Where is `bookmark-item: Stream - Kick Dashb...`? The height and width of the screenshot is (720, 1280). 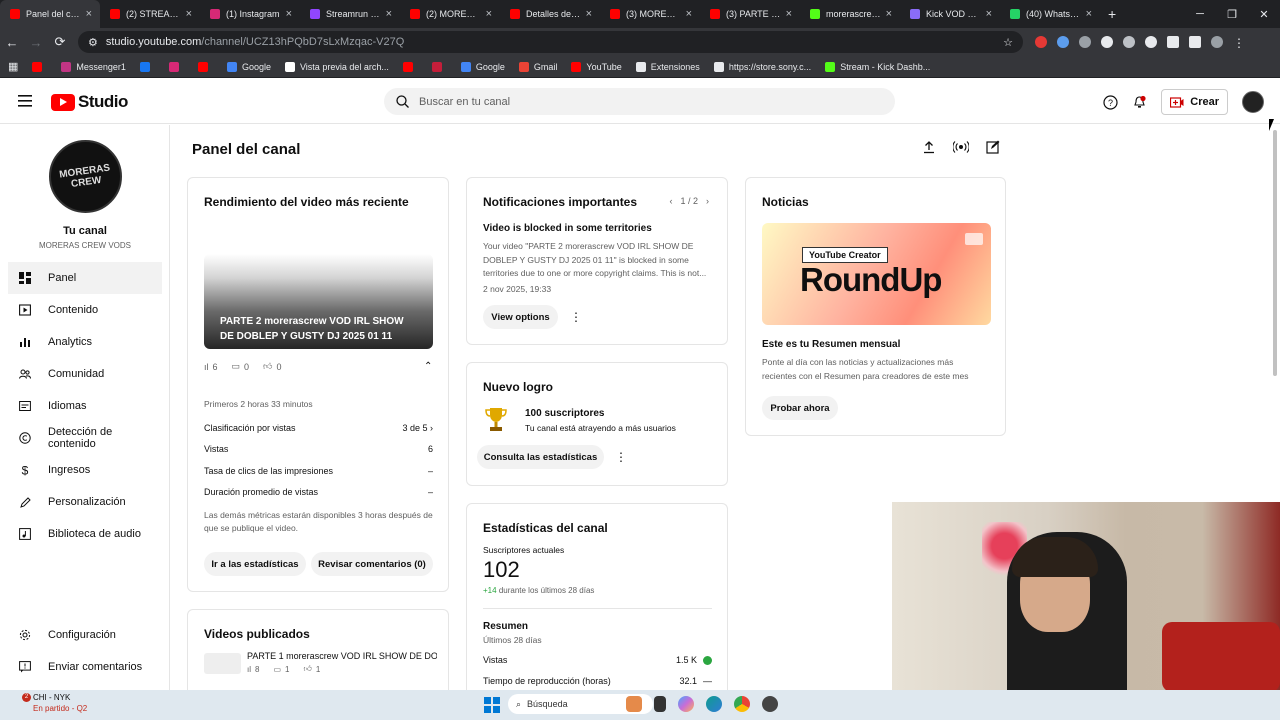 bookmark-item: Stream - Kick Dashb... is located at coordinates (877, 66).